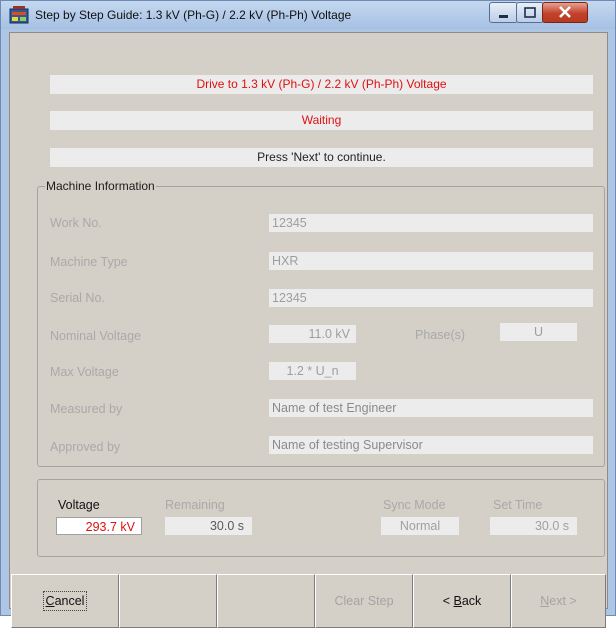 The height and width of the screenshot is (628, 616). I want to click on back-button-label: < Back, so click(462, 601).